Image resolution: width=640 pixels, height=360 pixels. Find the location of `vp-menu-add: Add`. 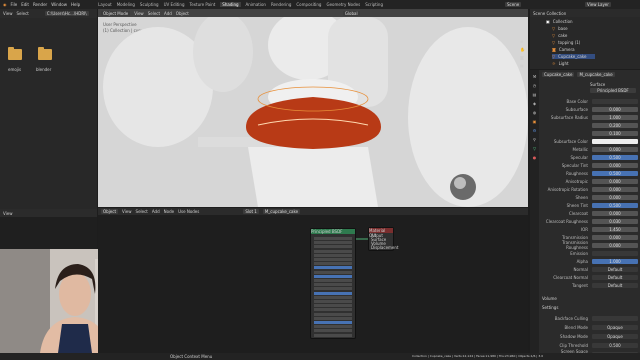

vp-menu-add: Add is located at coordinates (168, 13).